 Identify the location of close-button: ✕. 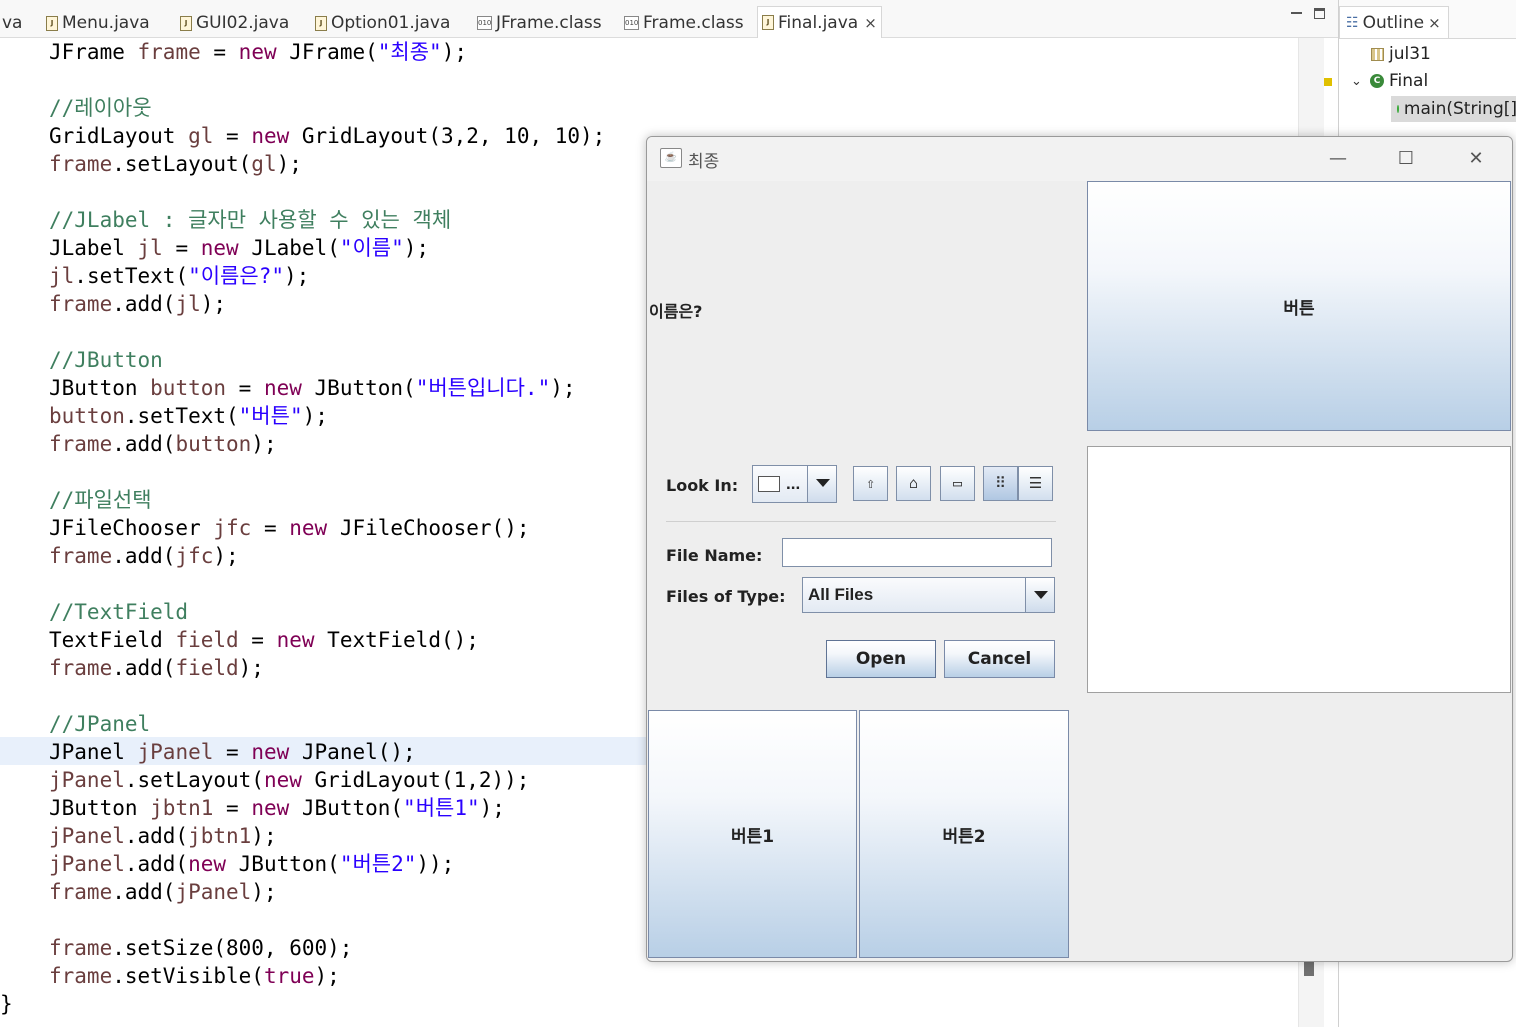
(1476, 159).